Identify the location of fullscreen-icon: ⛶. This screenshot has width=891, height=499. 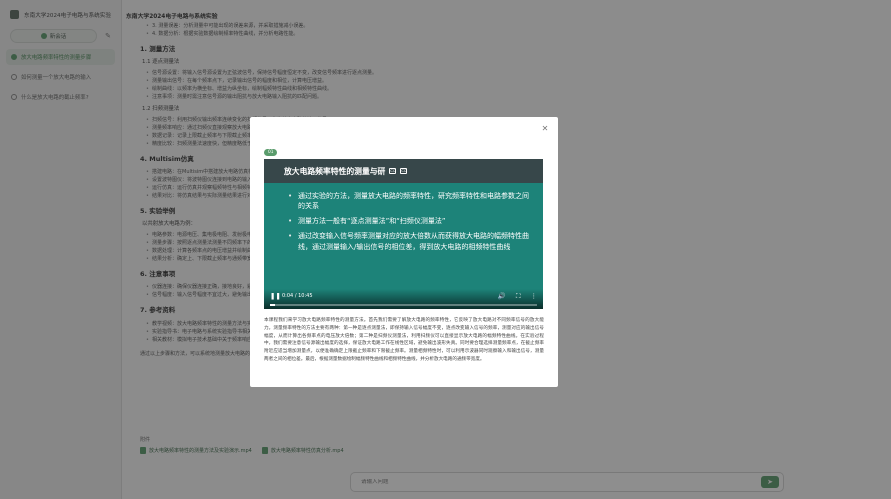
(518, 296).